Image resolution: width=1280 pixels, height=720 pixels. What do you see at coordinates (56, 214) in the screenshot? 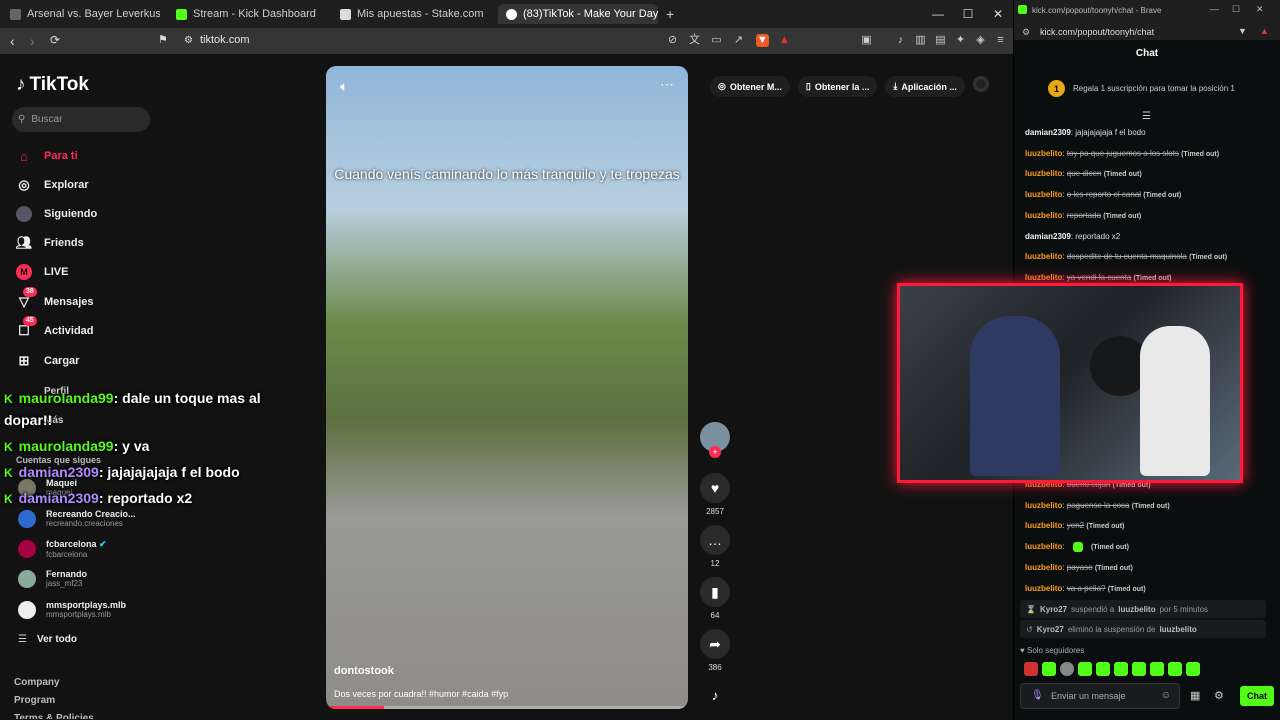
I see `nav-siguiendo: Siguiendo` at bounding box center [56, 214].